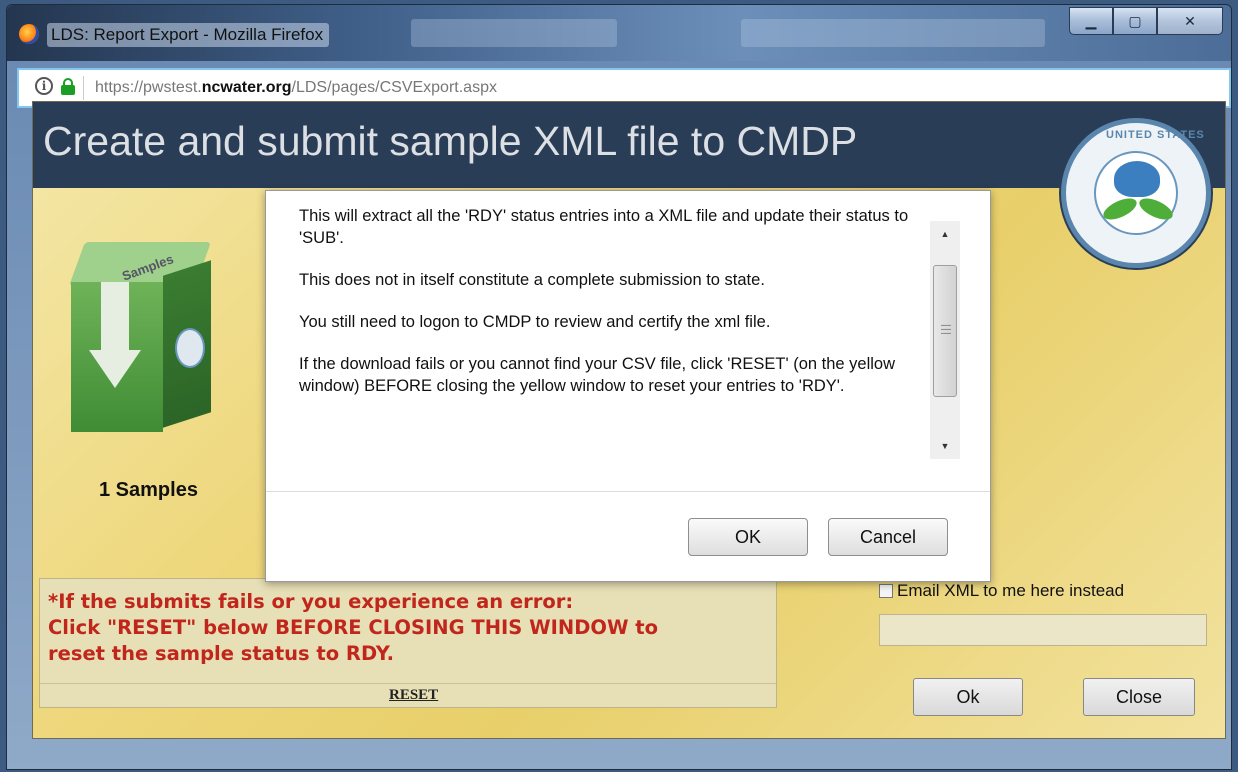 The image size is (1238, 772). What do you see at coordinates (148, 87) in the screenshot?
I see `url-prefix: https://pwstest.` at bounding box center [148, 87].